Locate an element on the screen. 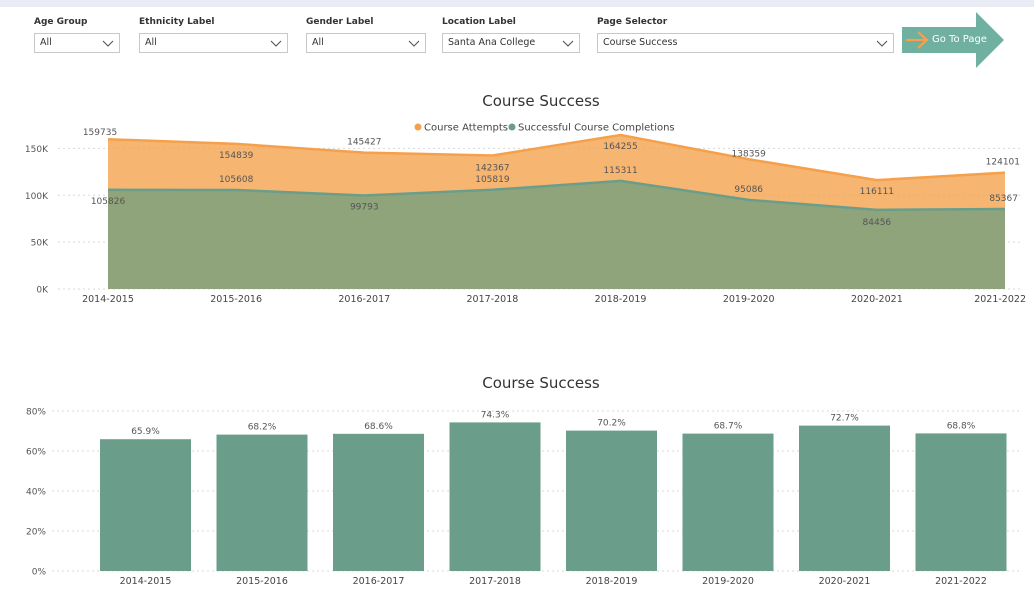 This screenshot has width=1034, height=589. data-label-completions: 105819 is located at coordinates (492, 180).